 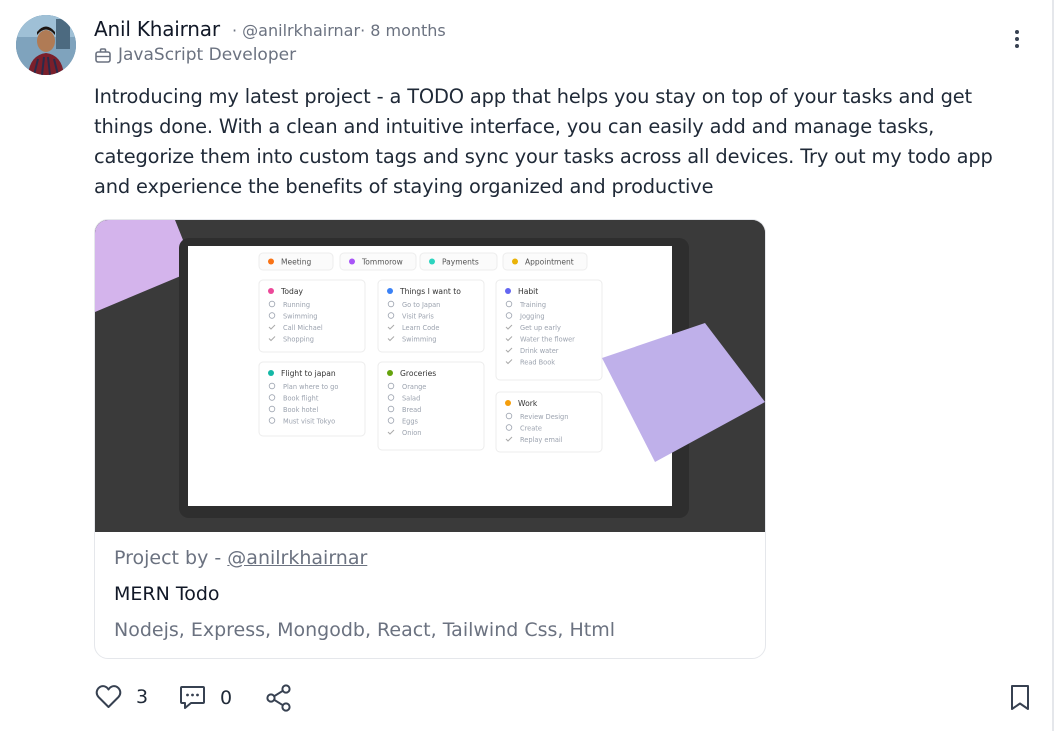 I want to click on briefcase-icon, so click(x=103, y=55).